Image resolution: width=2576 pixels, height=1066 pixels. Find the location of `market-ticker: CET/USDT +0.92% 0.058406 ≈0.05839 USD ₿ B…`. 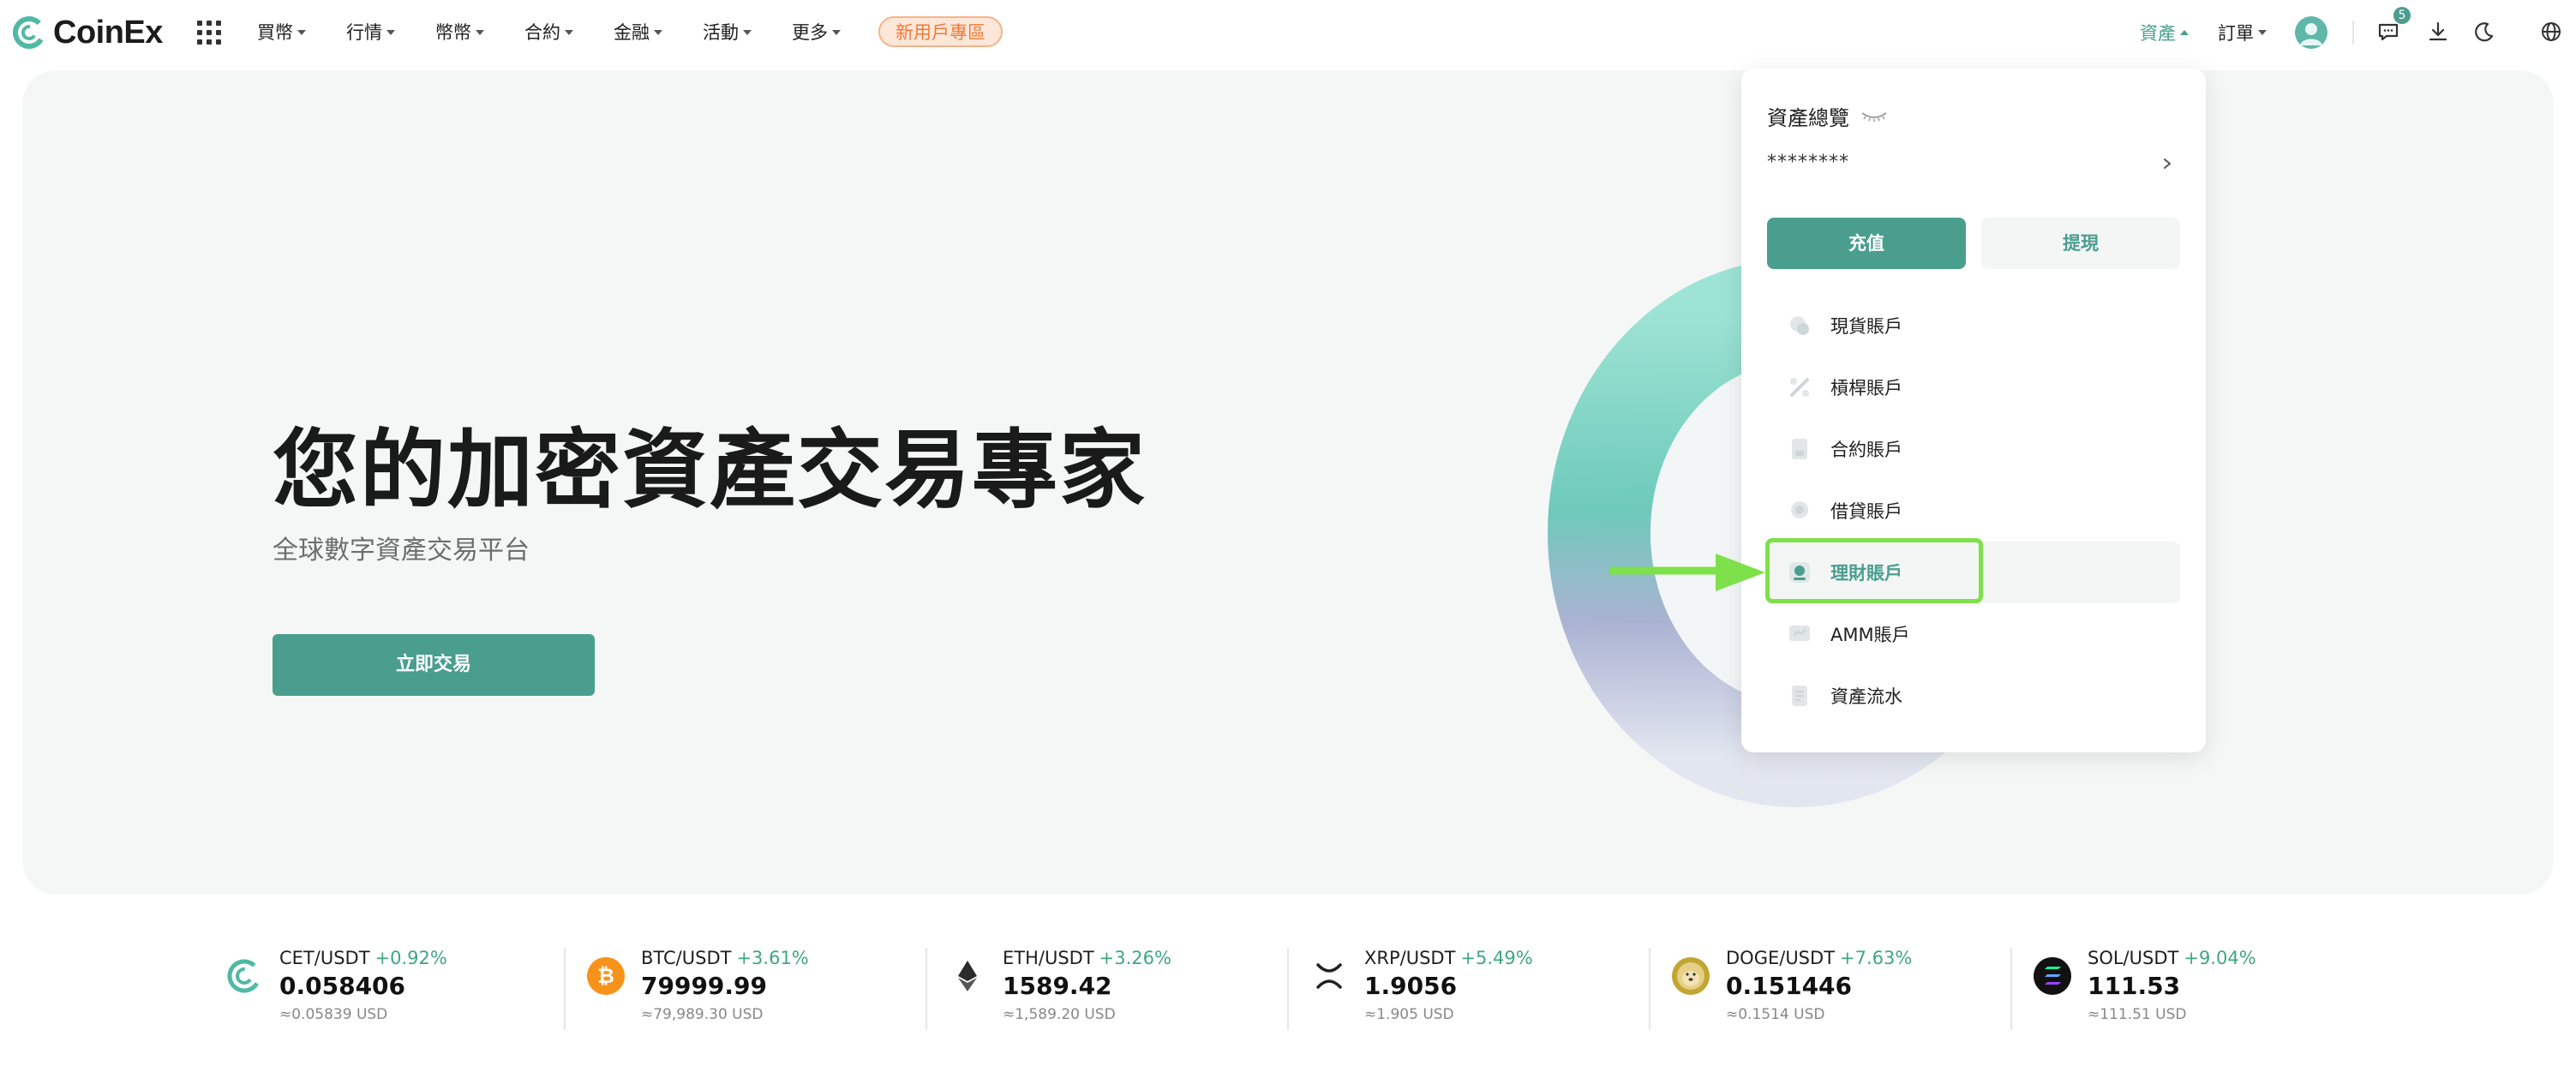

market-ticker: CET/USDT +0.92% 0.058406 ≈0.05839 USD ₿ B… is located at coordinates (1253, 987).